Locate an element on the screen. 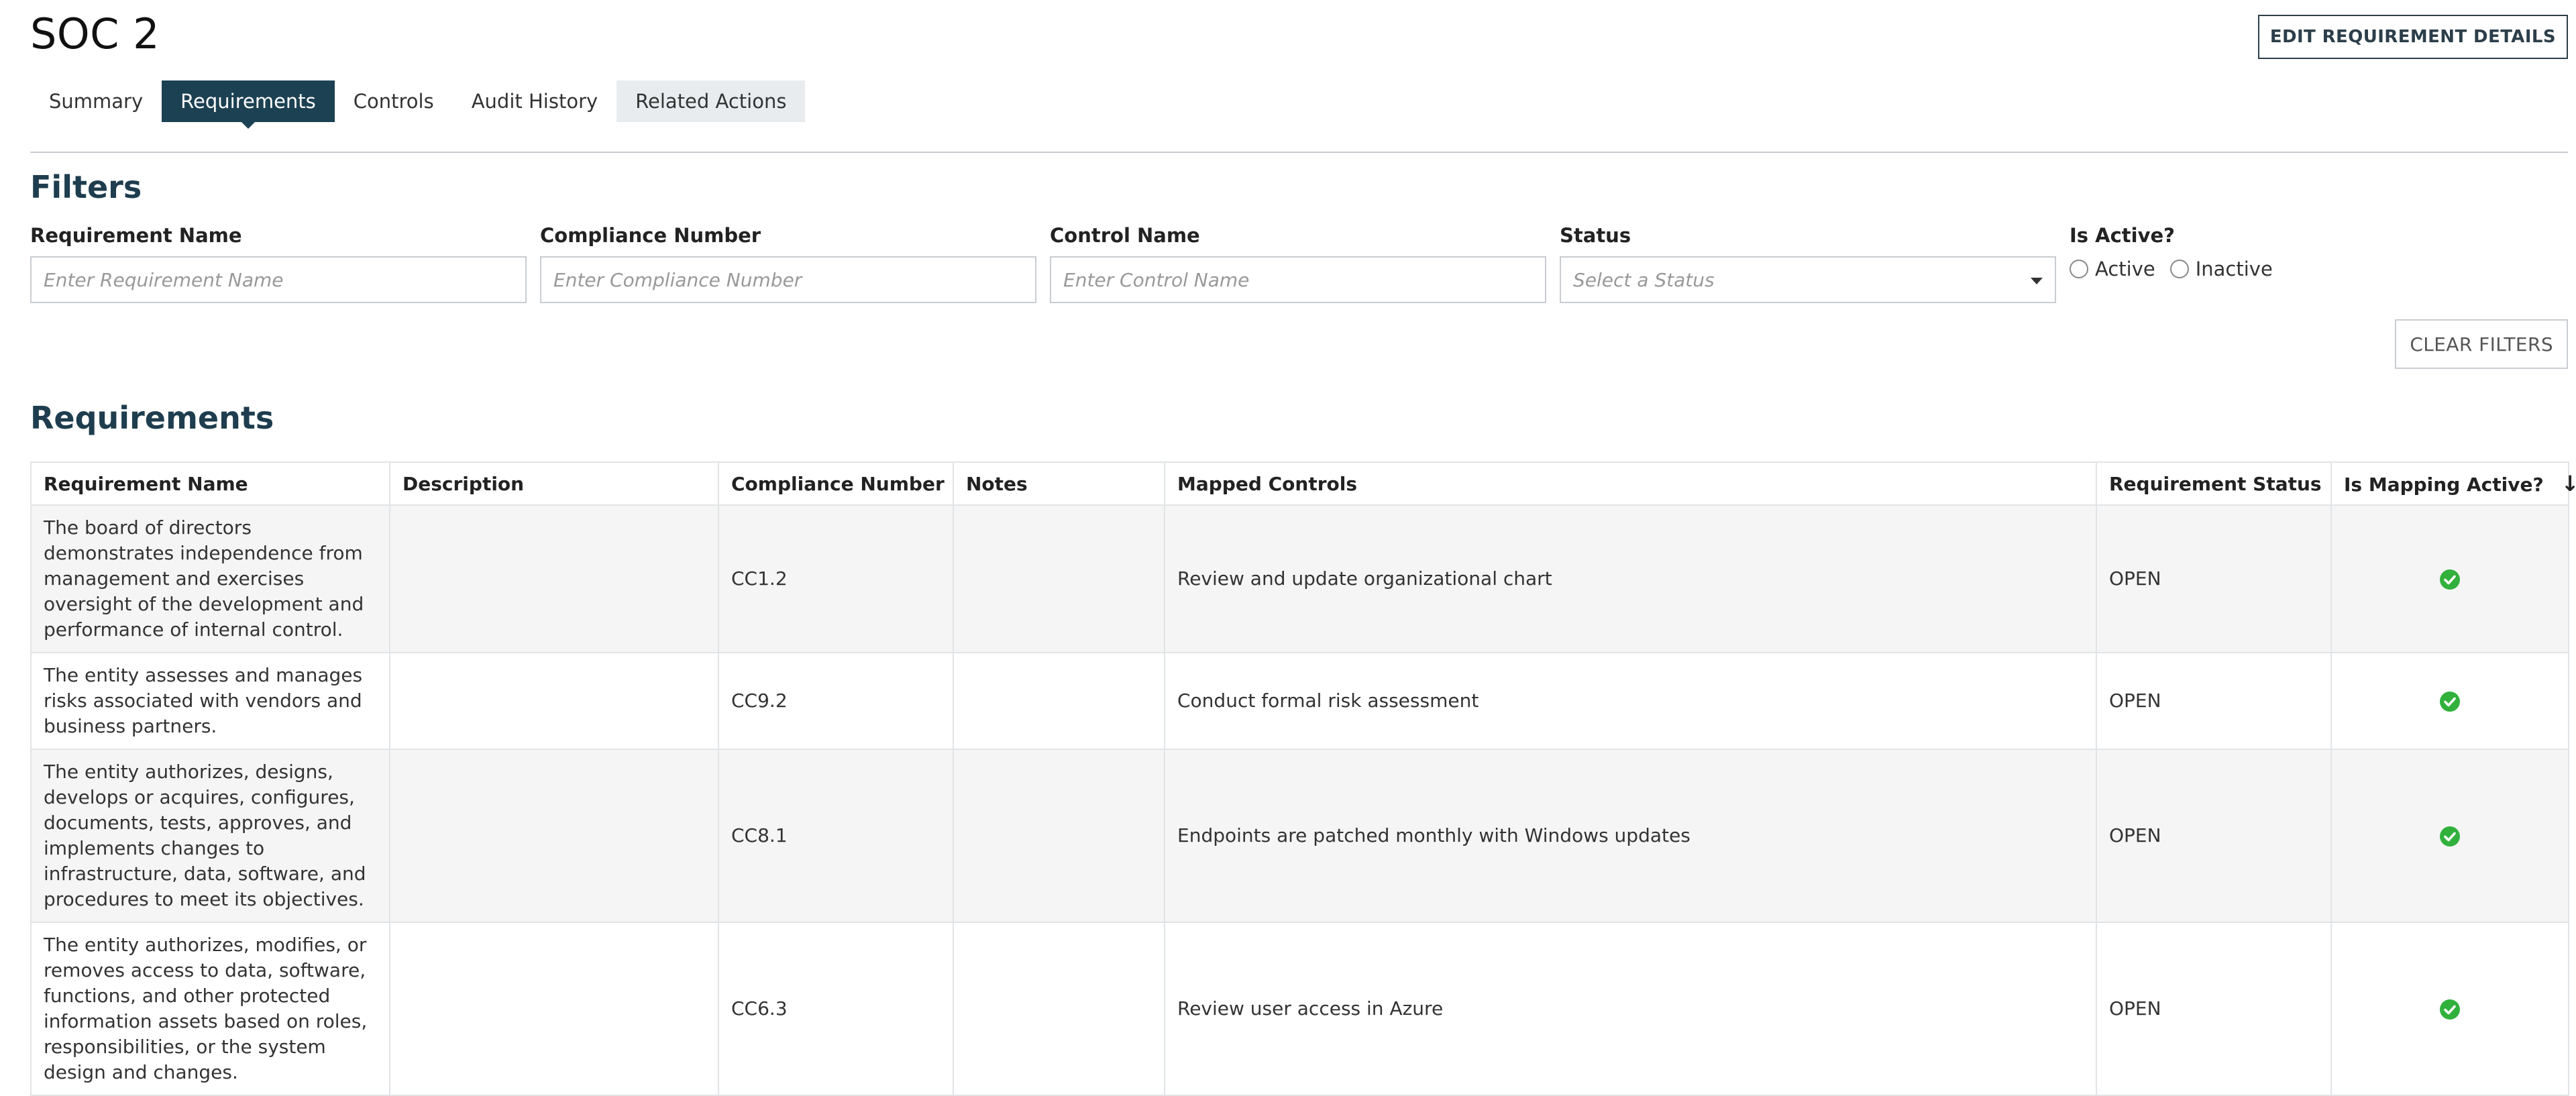 This screenshot has height=1096, width=2576. column-header-requirement-status: Requirement Status is located at coordinates (2214, 484).